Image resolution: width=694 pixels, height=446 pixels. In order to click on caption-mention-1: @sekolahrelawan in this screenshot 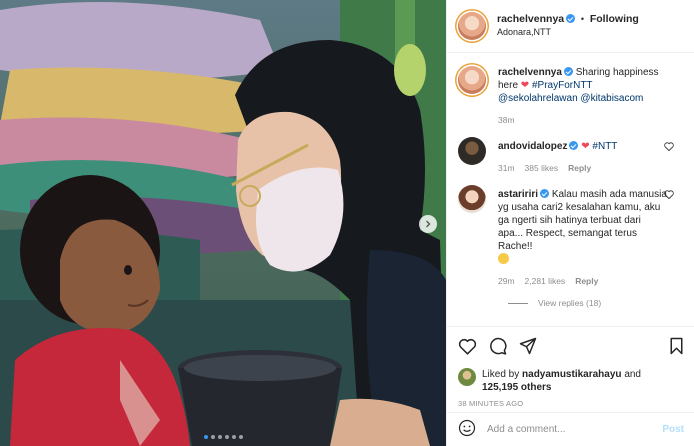, I will do `click(538, 98)`.